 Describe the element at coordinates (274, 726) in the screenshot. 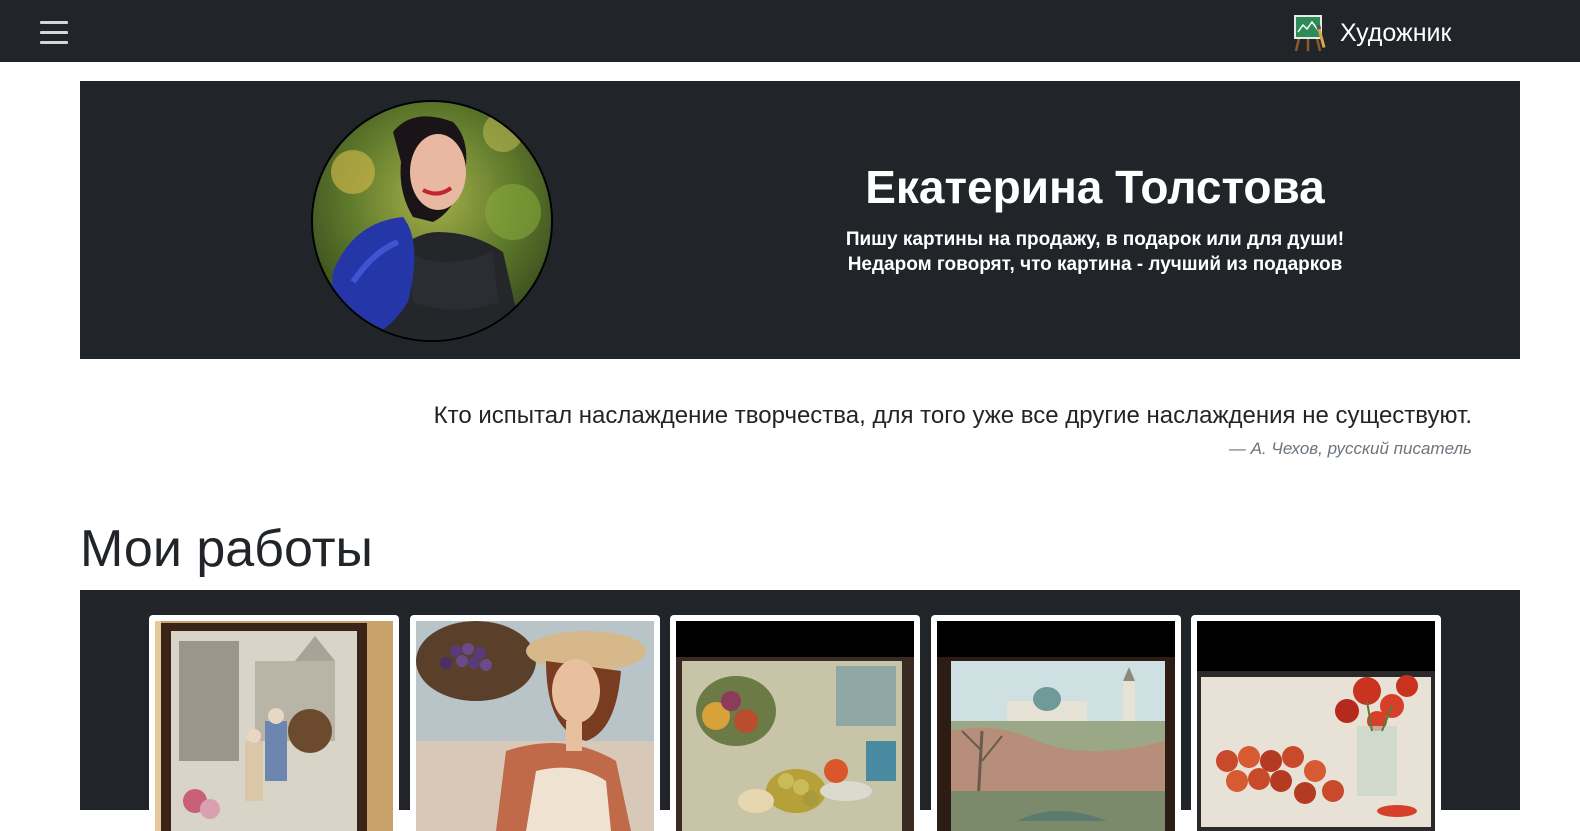

I see `framed-painting-street-scene` at that location.